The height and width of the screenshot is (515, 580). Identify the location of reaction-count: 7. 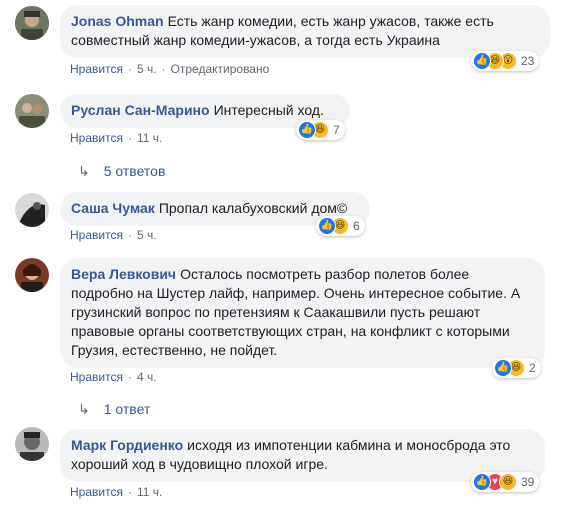
(336, 130).